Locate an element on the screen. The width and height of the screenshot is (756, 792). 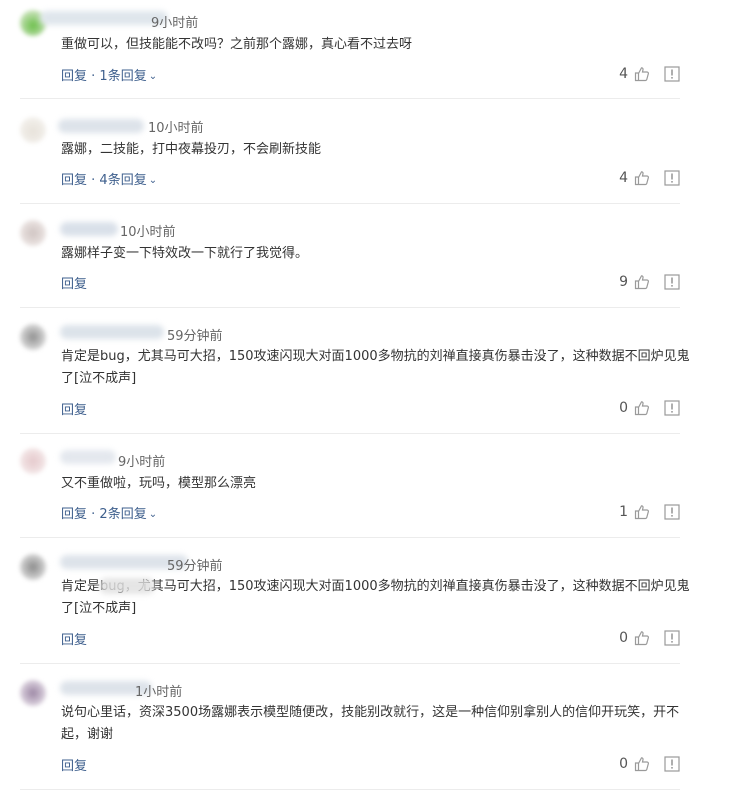
comment-item: 9小时前 又不重做啦，玩吗，模型那么漂亮 回复 · 2条回复 ⌄ 1 is located at coordinates (350, 486).